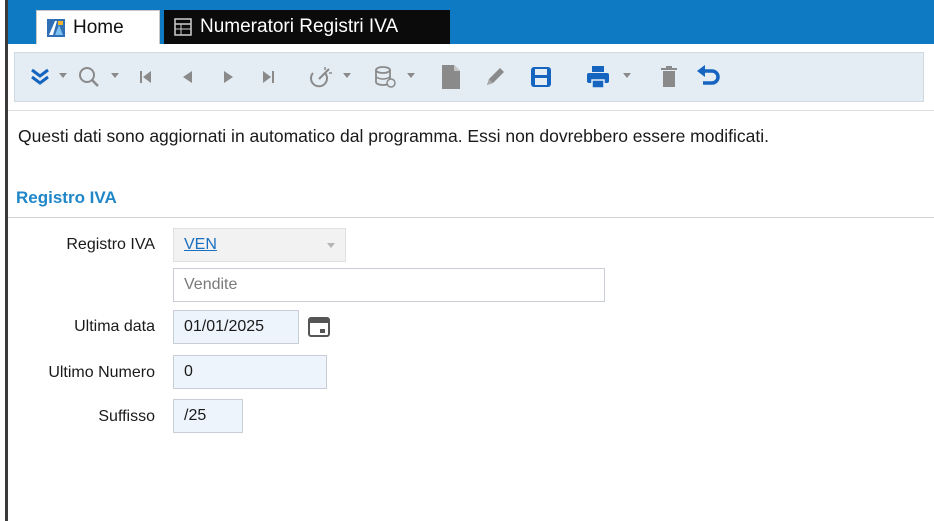  Describe the element at coordinates (110, 244) in the screenshot. I see `registro-iva-label: Registro IVA` at that location.